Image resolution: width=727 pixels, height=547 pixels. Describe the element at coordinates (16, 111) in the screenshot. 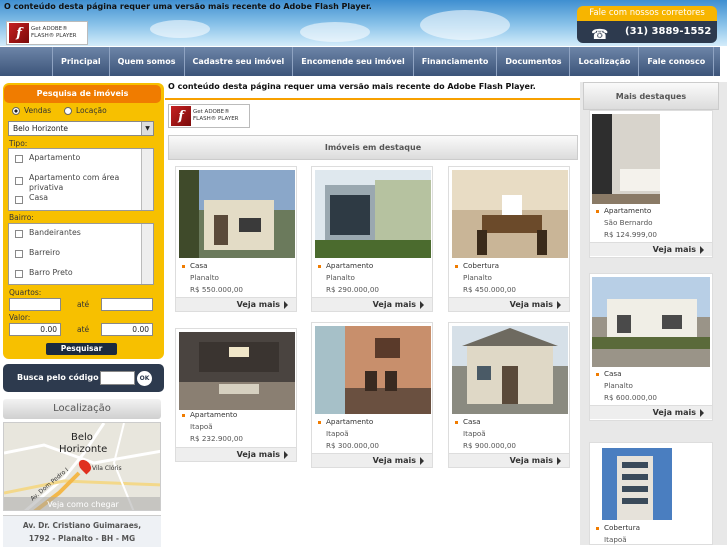

I see `radio-vendas` at that location.